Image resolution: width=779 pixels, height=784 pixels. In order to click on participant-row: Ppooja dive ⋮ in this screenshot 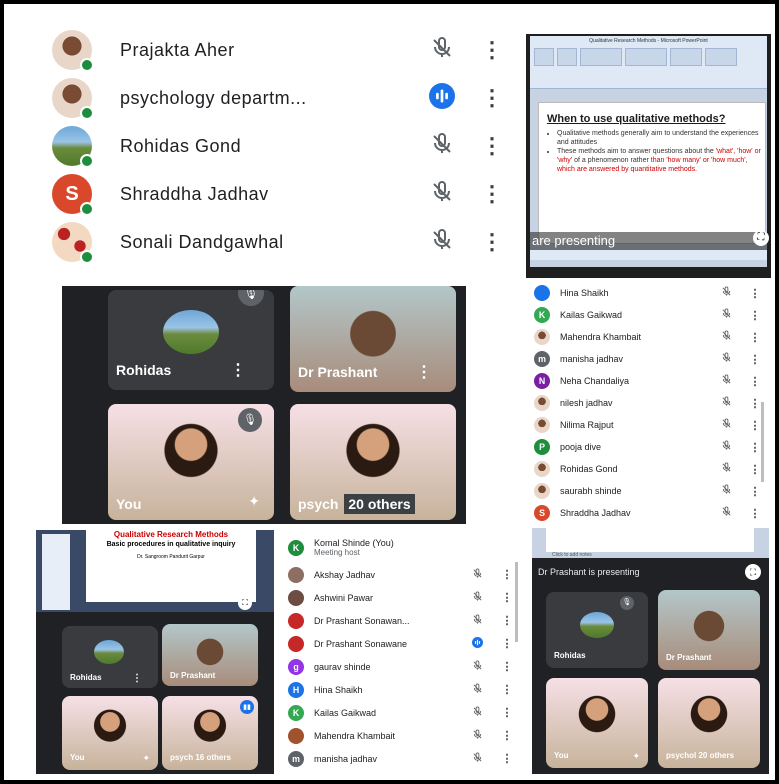, I will do `click(651, 447)`.